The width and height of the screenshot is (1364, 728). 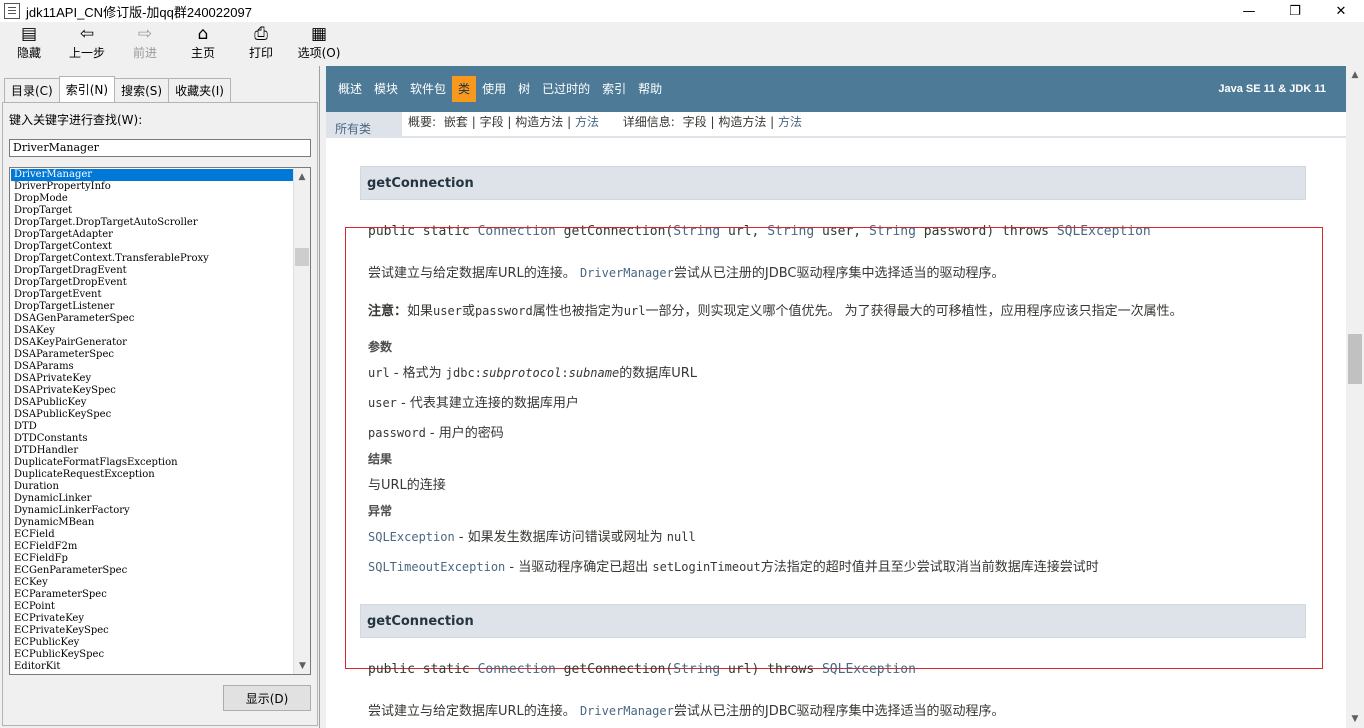 What do you see at coordinates (152, 307) in the screenshot?
I see `index-list-item: DropTargetListener` at bounding box center [152, 307].